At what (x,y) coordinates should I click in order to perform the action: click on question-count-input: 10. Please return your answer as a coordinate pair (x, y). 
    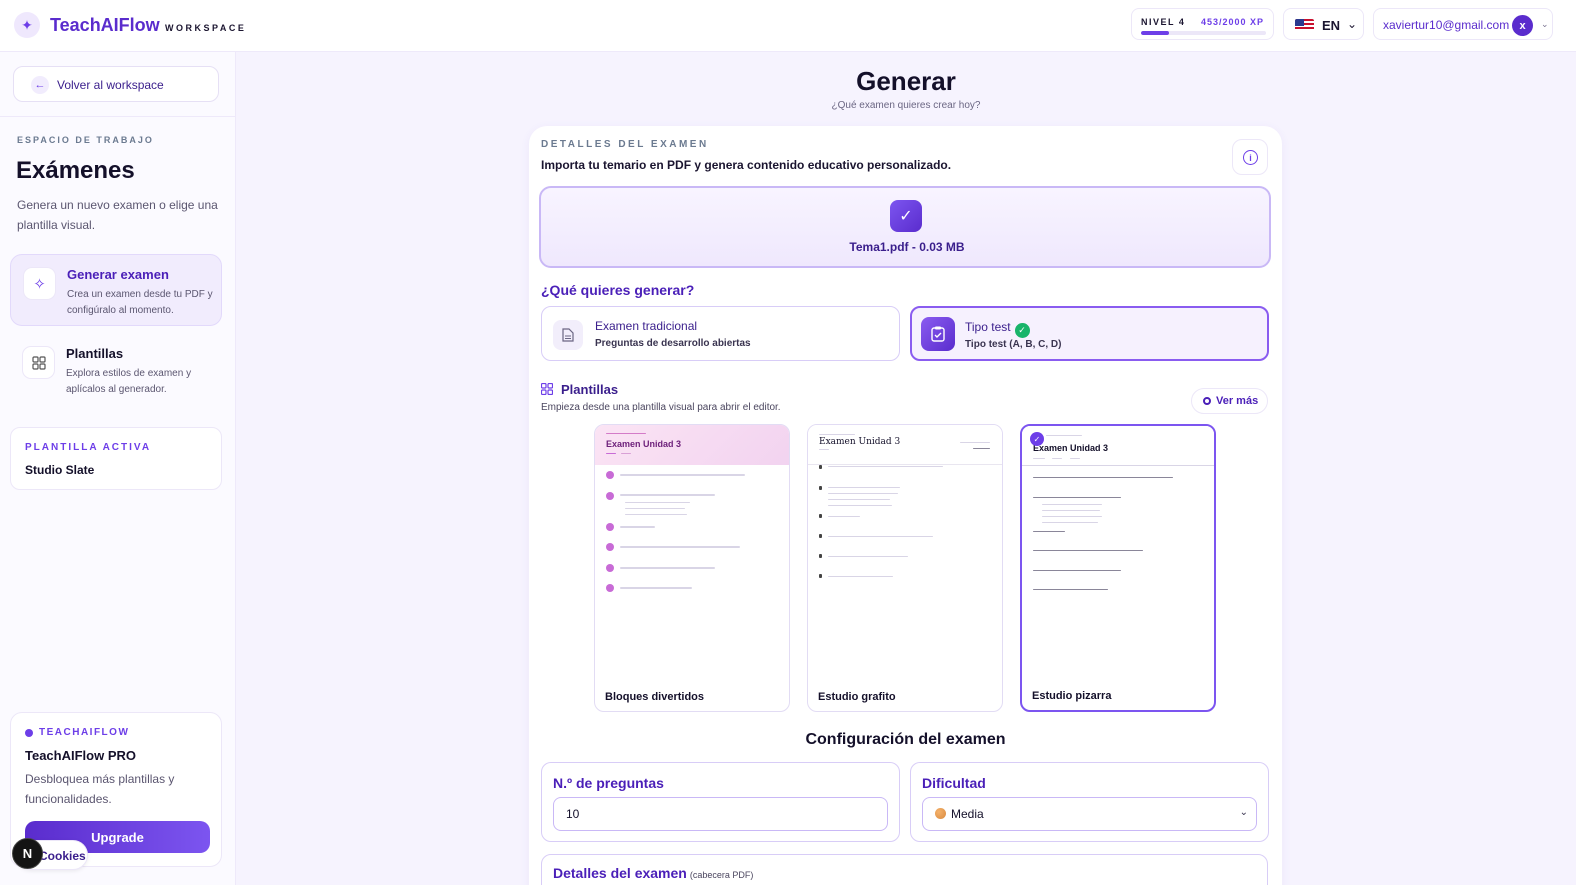
    Looking at the image, I should click on (720, 814).